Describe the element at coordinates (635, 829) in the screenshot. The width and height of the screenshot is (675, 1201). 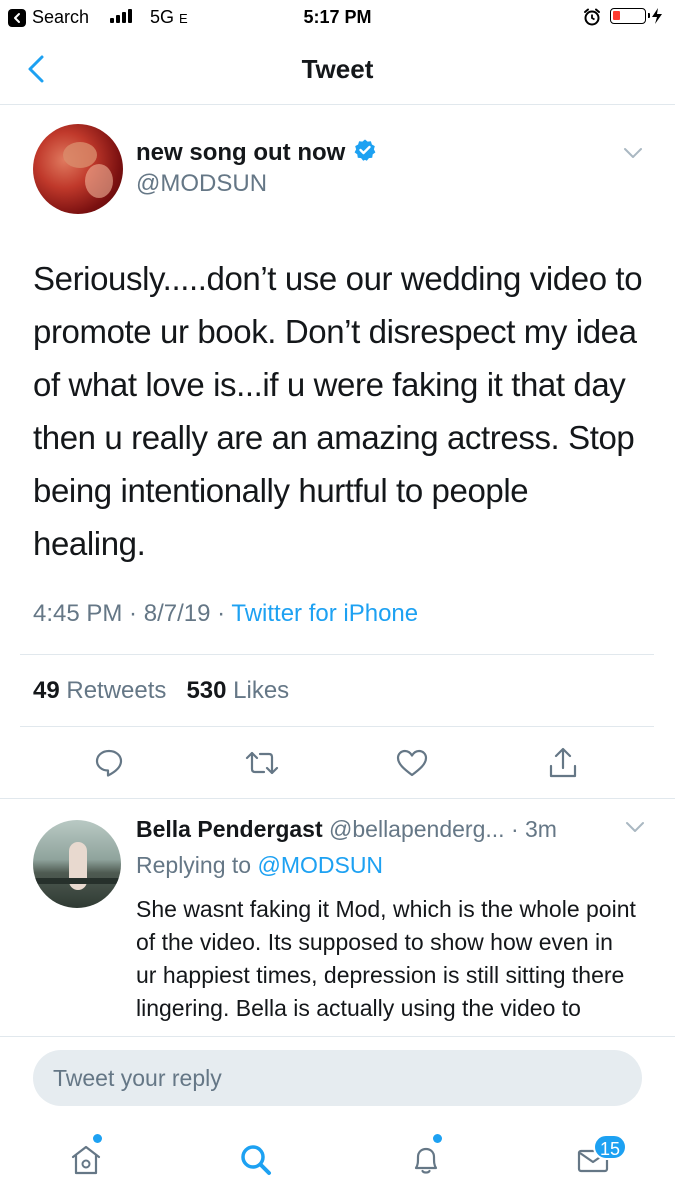
I see `reply-chevron-down-icon` at that location.